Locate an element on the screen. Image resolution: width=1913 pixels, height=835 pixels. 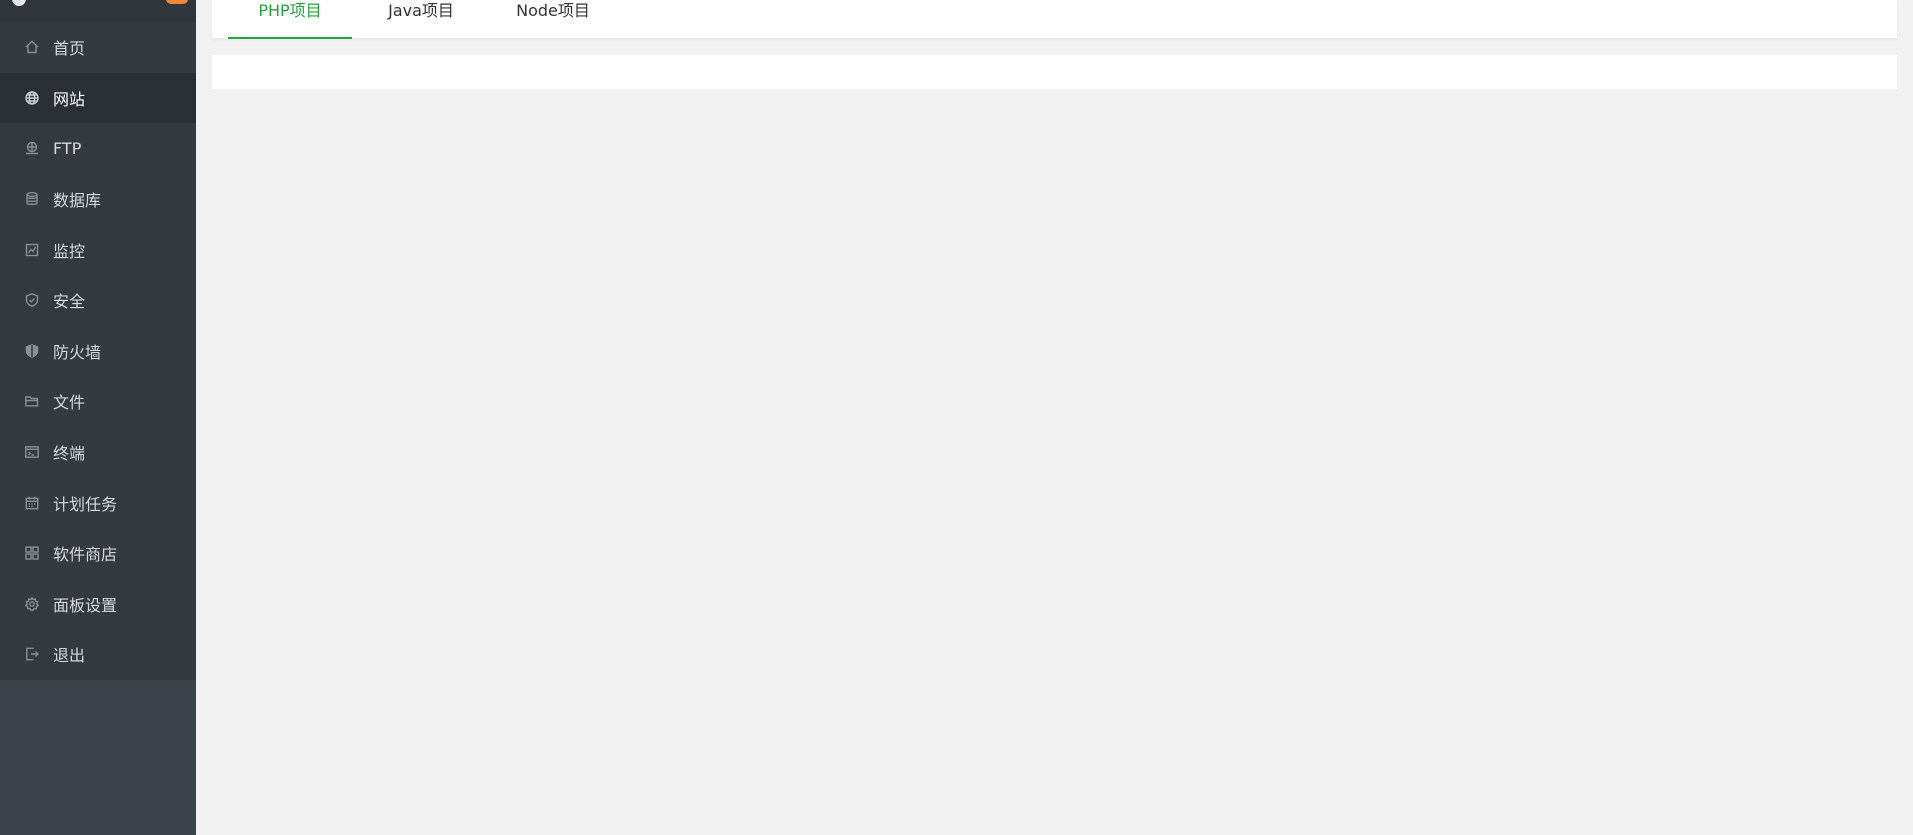
folder-icon is located at coordinates (32, 401).